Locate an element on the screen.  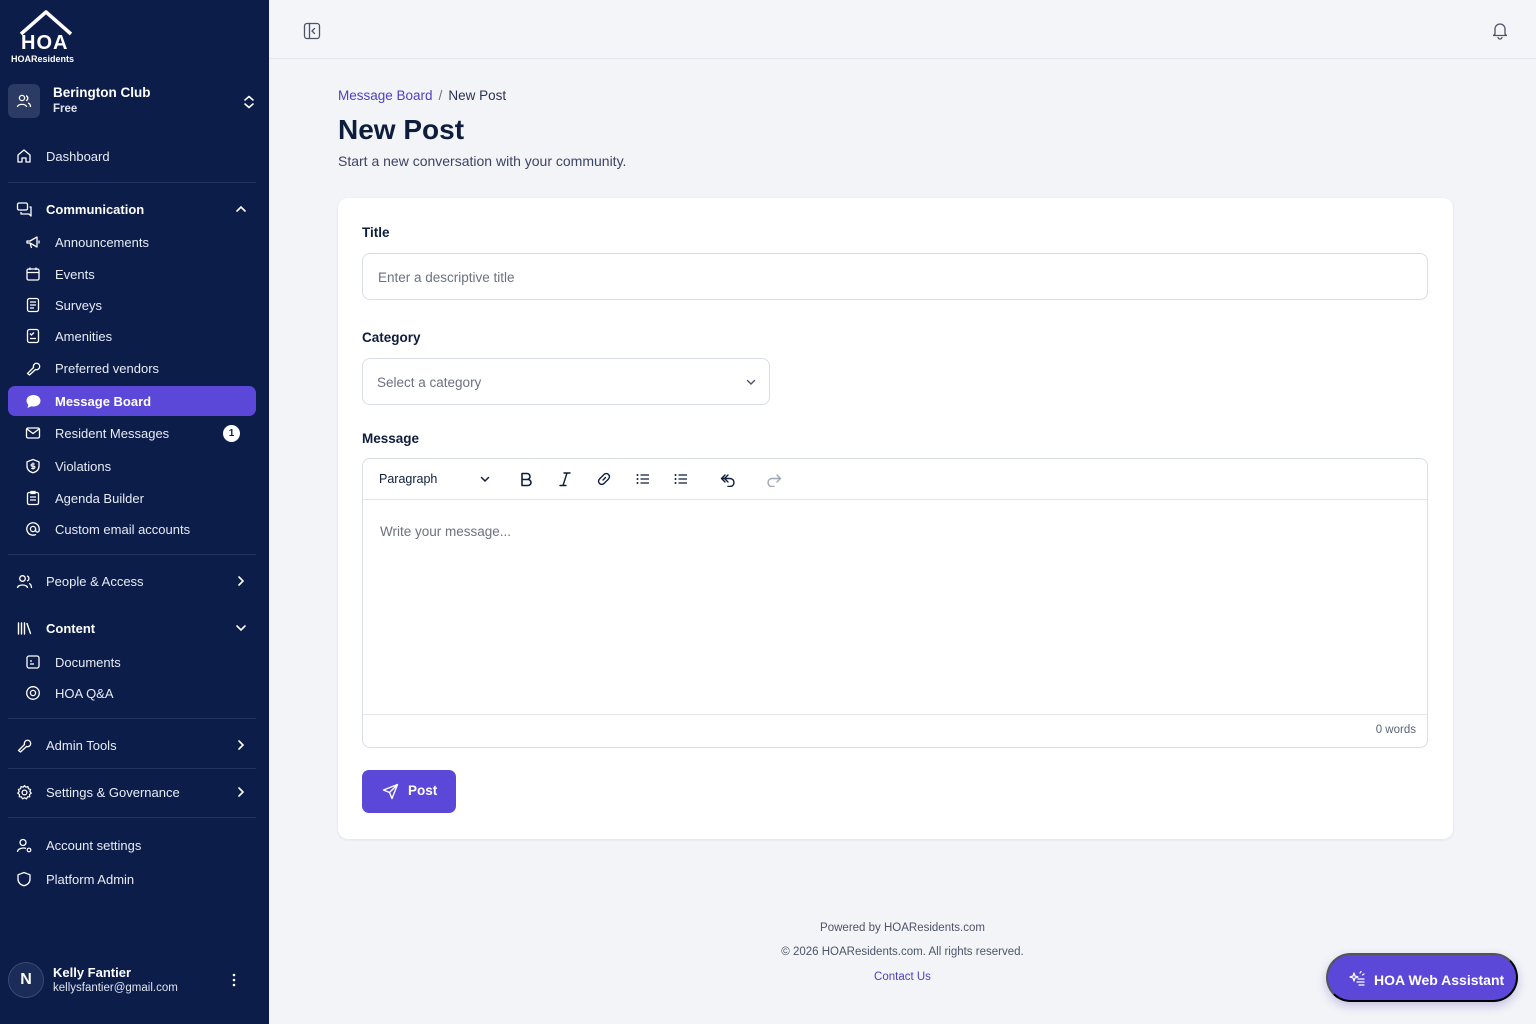
topbar is located at coordinates (902, 29).